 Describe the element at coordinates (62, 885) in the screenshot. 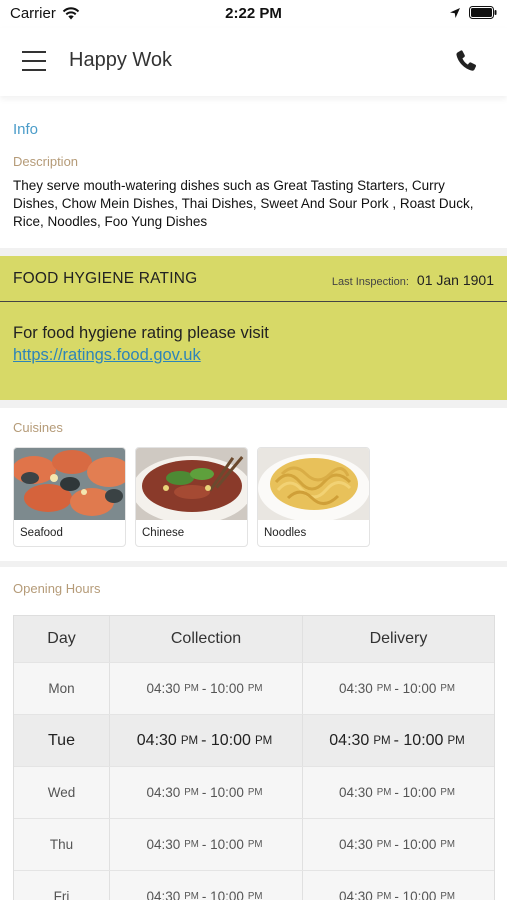

I see `day-cell: Fri` at that location.